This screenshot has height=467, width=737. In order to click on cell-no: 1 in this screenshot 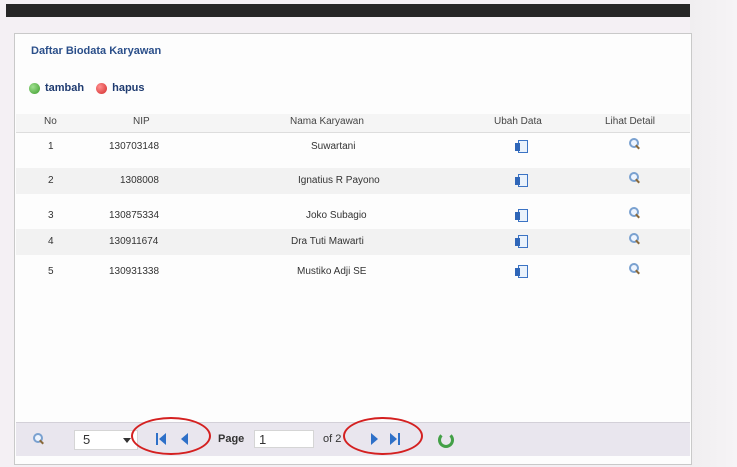, I will do `click(51, 146)`.